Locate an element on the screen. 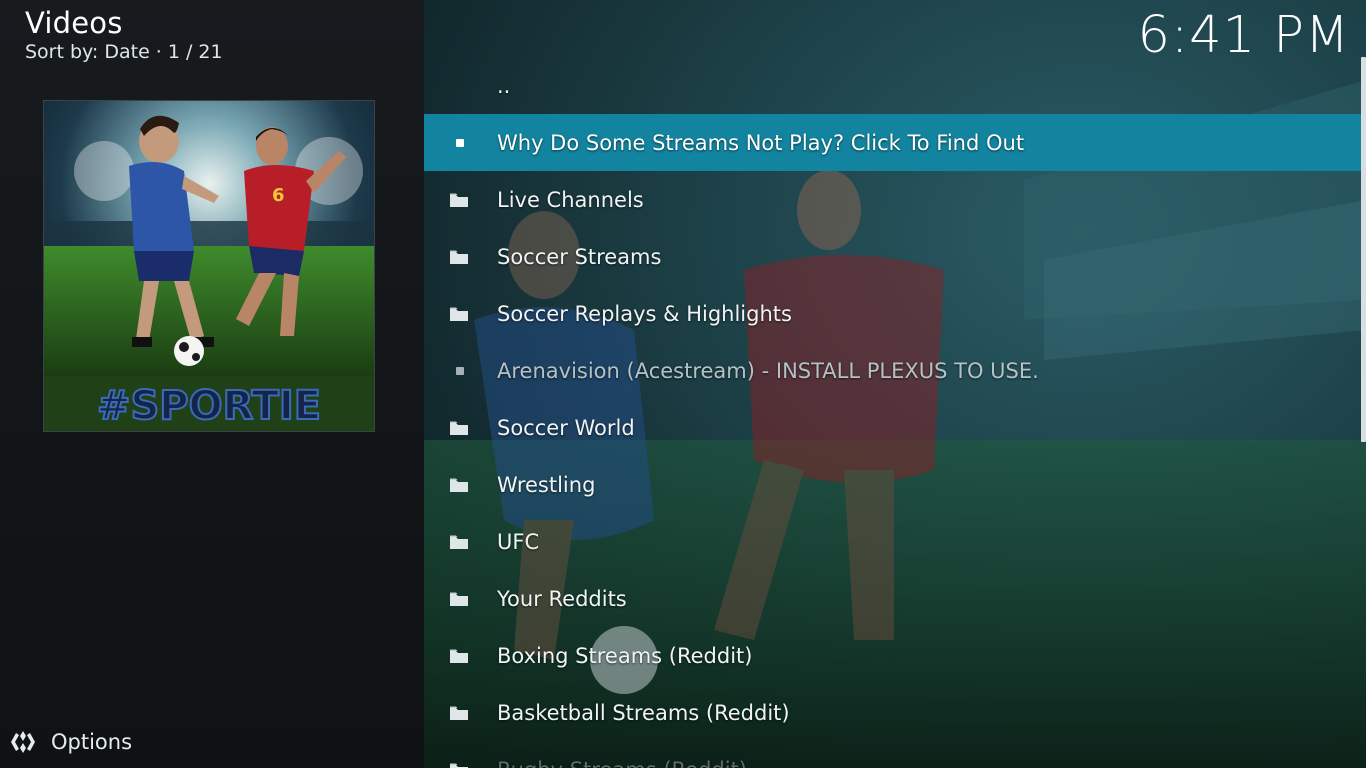  list-item: UFC is located at coordinates (892, 541).